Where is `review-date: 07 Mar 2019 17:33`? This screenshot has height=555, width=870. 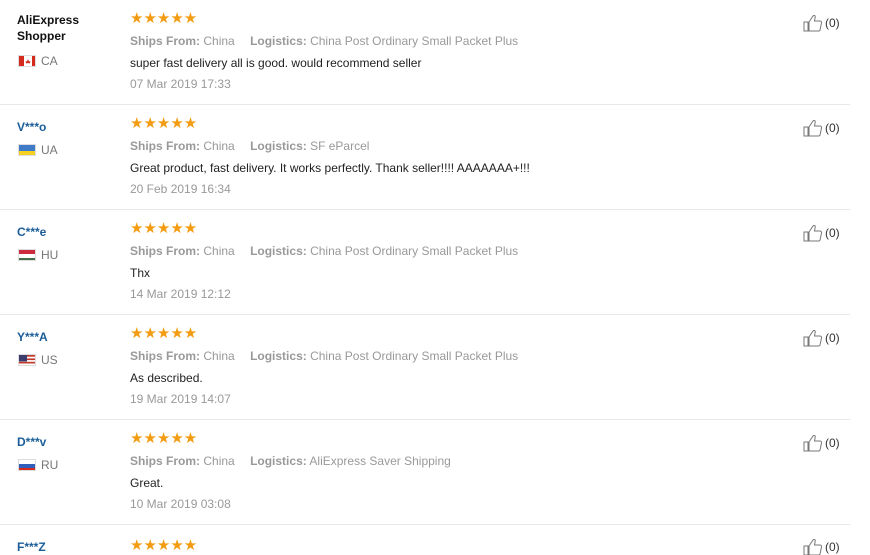 review-date: 07 Mar 2019 17:33 is located at coordinates (180, 84).